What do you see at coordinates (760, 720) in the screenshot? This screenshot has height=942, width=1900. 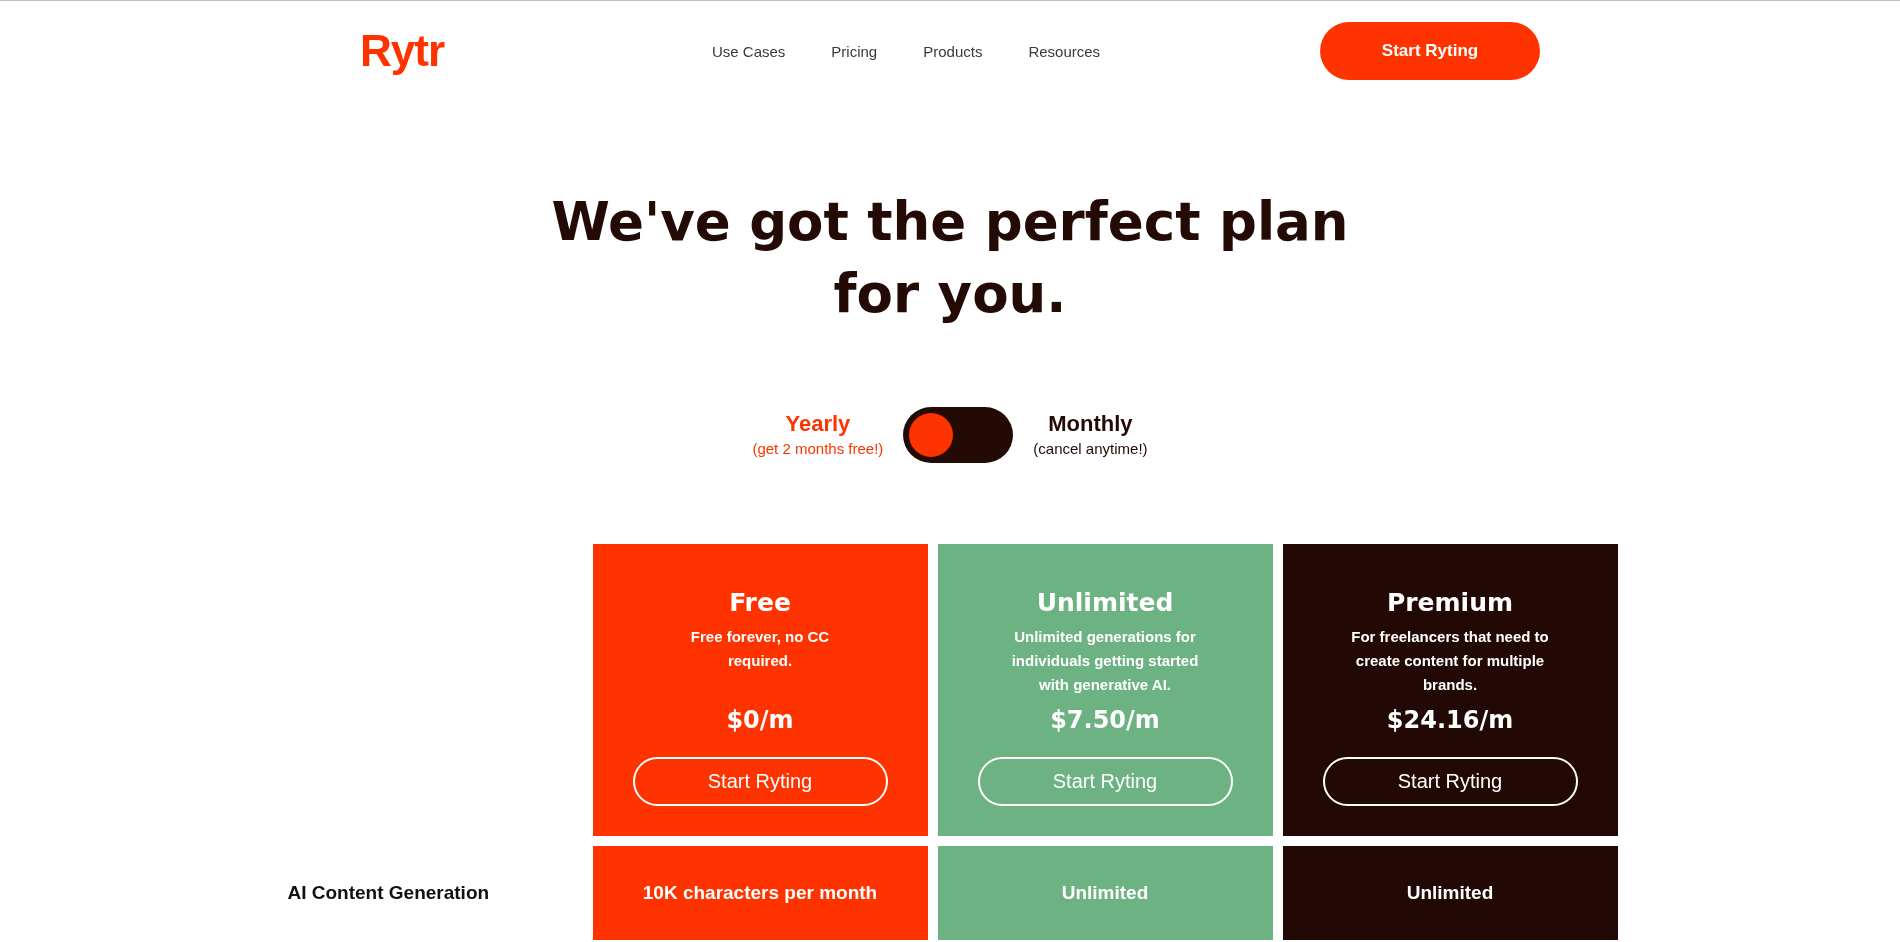 I see `plan-price: $0/m` at bounding box center [760, 720].